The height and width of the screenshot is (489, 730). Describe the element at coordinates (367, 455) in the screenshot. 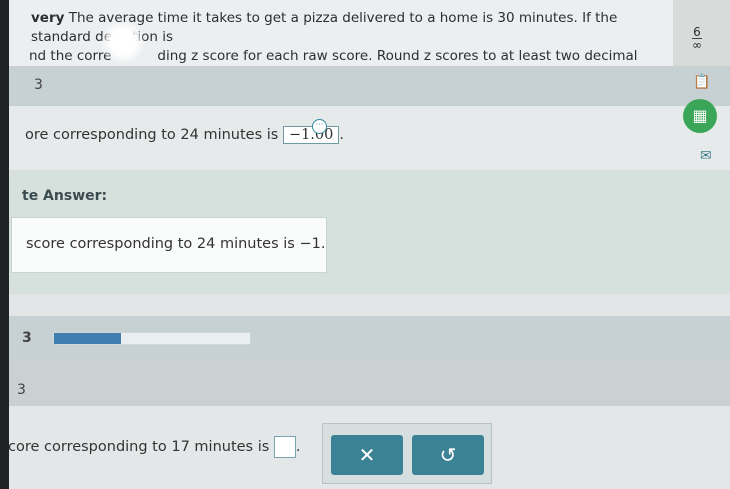

I see `clear-button: ✕` at that location.